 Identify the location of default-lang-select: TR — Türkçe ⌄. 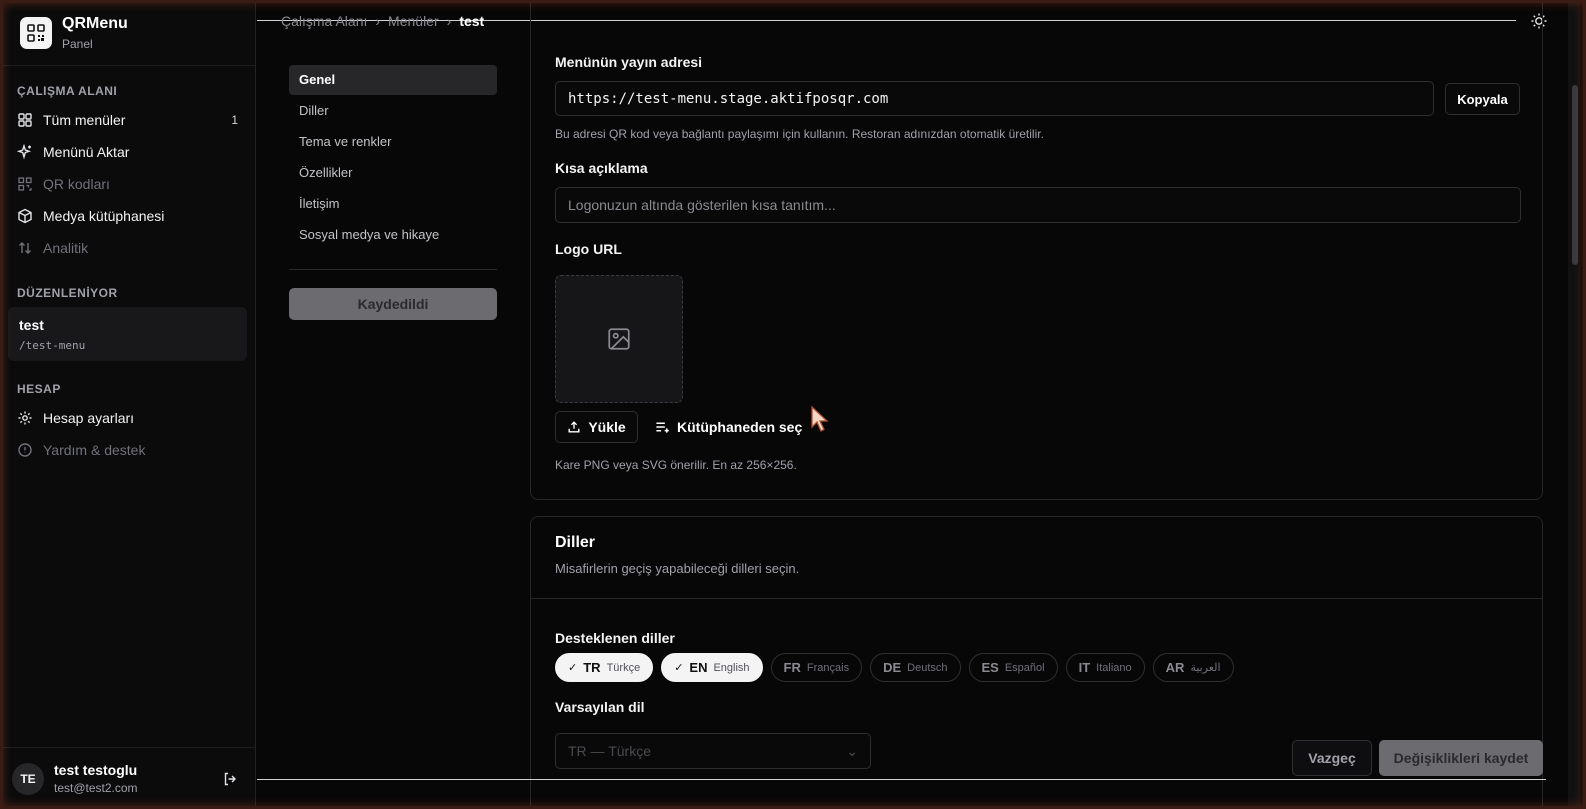
(713, 751).